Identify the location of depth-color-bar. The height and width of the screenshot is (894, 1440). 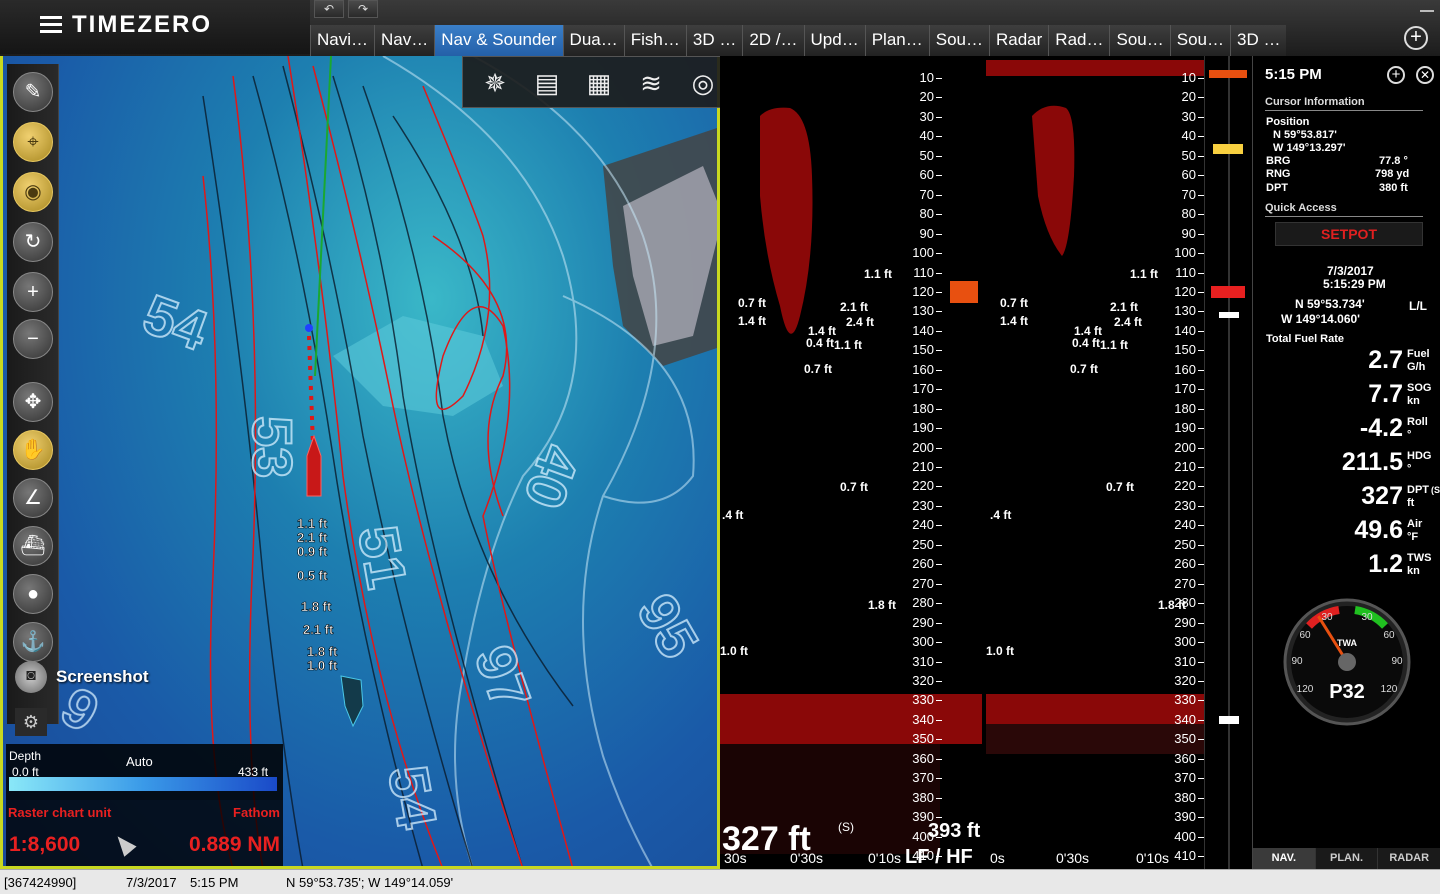
(143, 784).